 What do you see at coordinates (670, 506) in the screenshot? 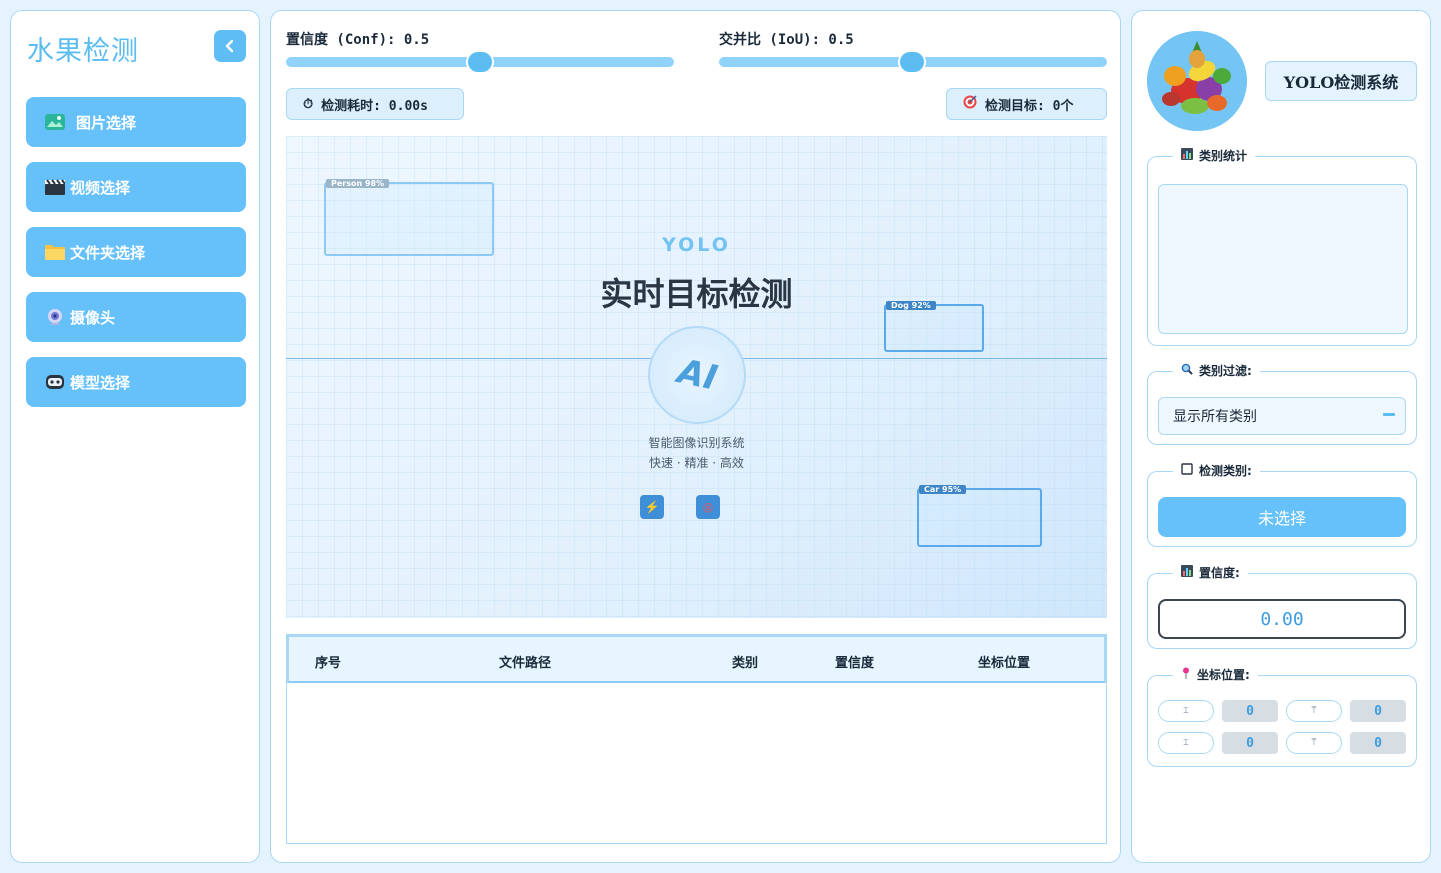
I see `mini-label-left: ·` at bounding box center [670, 506].